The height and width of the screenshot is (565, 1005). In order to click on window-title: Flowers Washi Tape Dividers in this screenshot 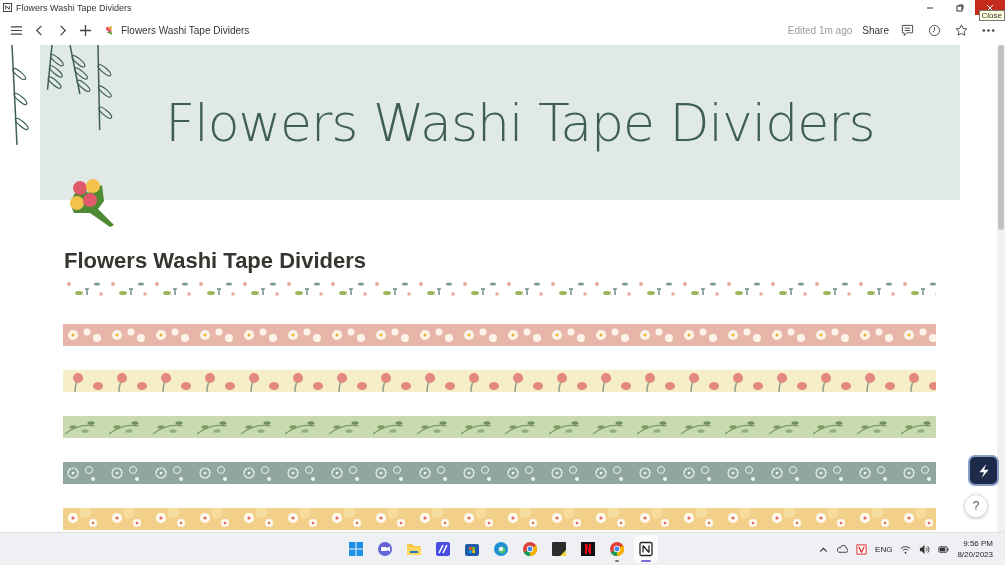, I will do `click(74, 7)`.